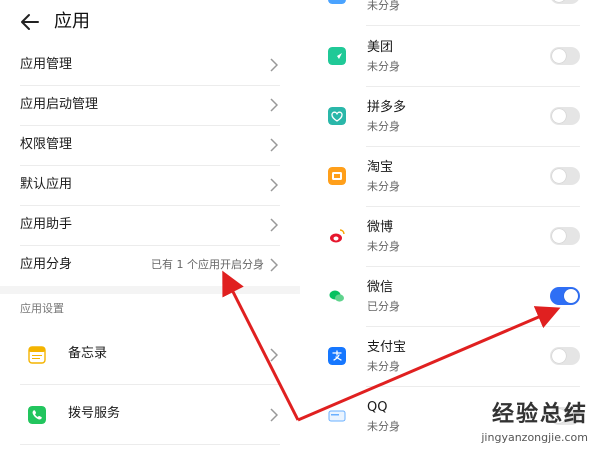  What do you see at coordinates (383, 306) in the screenshot?
I see `app-status: 已分身` at bounding box center [383, 306].